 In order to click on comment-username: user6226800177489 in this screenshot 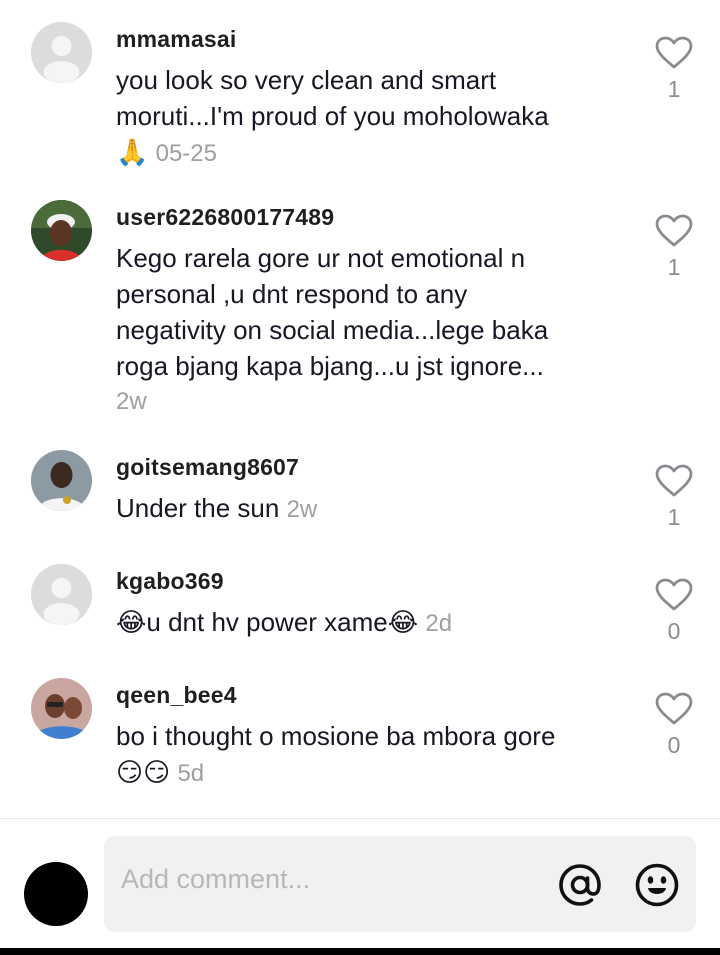, I will do `click(225, 217)`.